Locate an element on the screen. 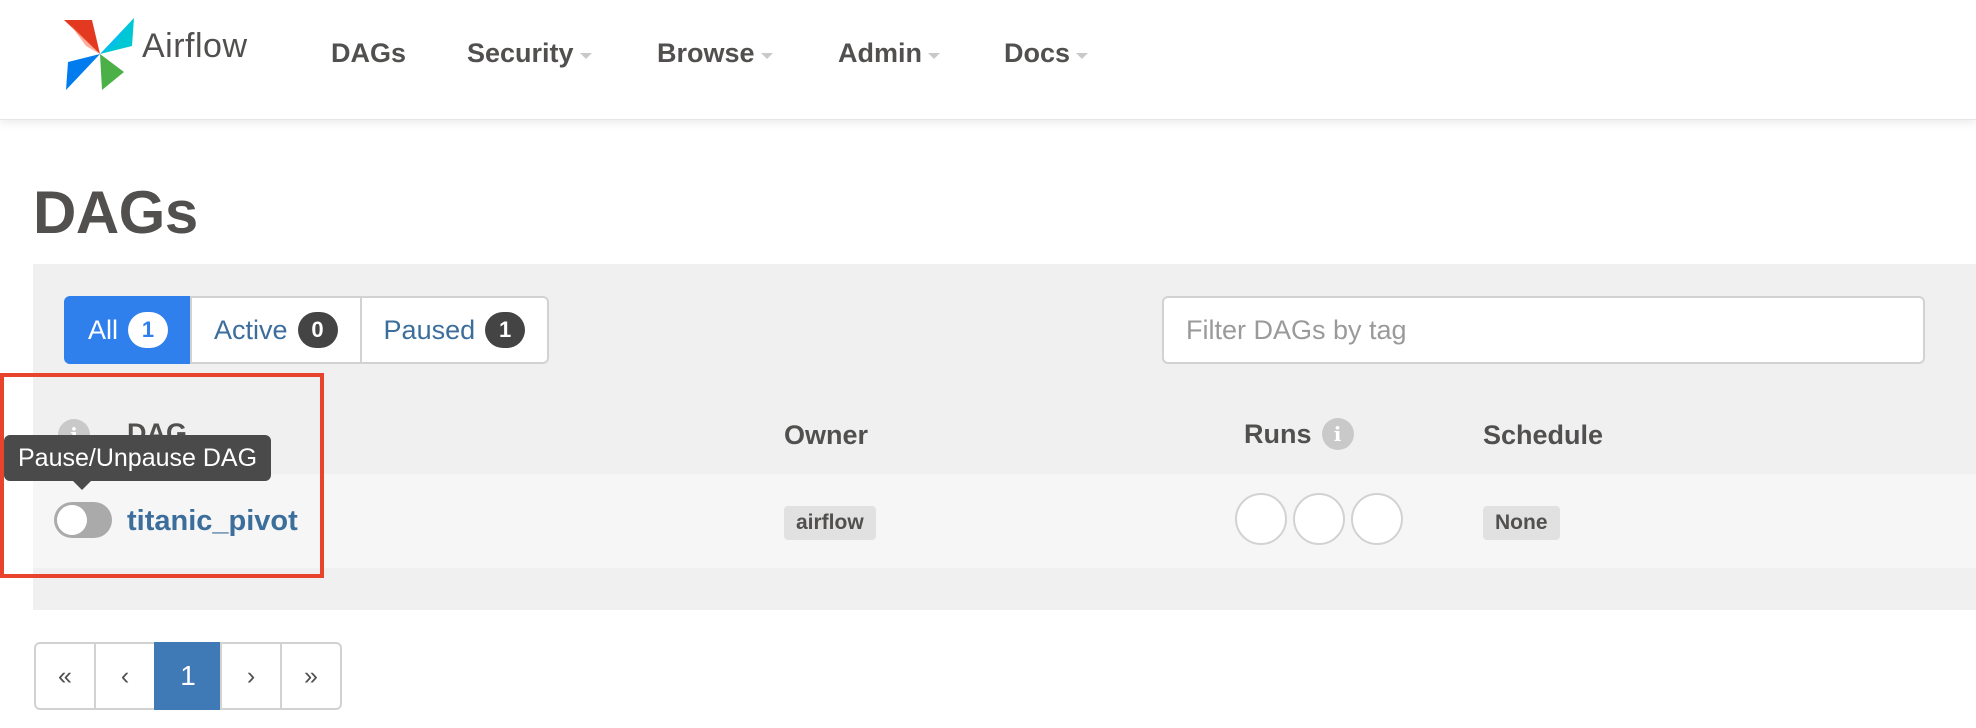 The width and height of the screenshot is (1976, 728). filter-all-count: 1 is located at coordinates (148, 330).